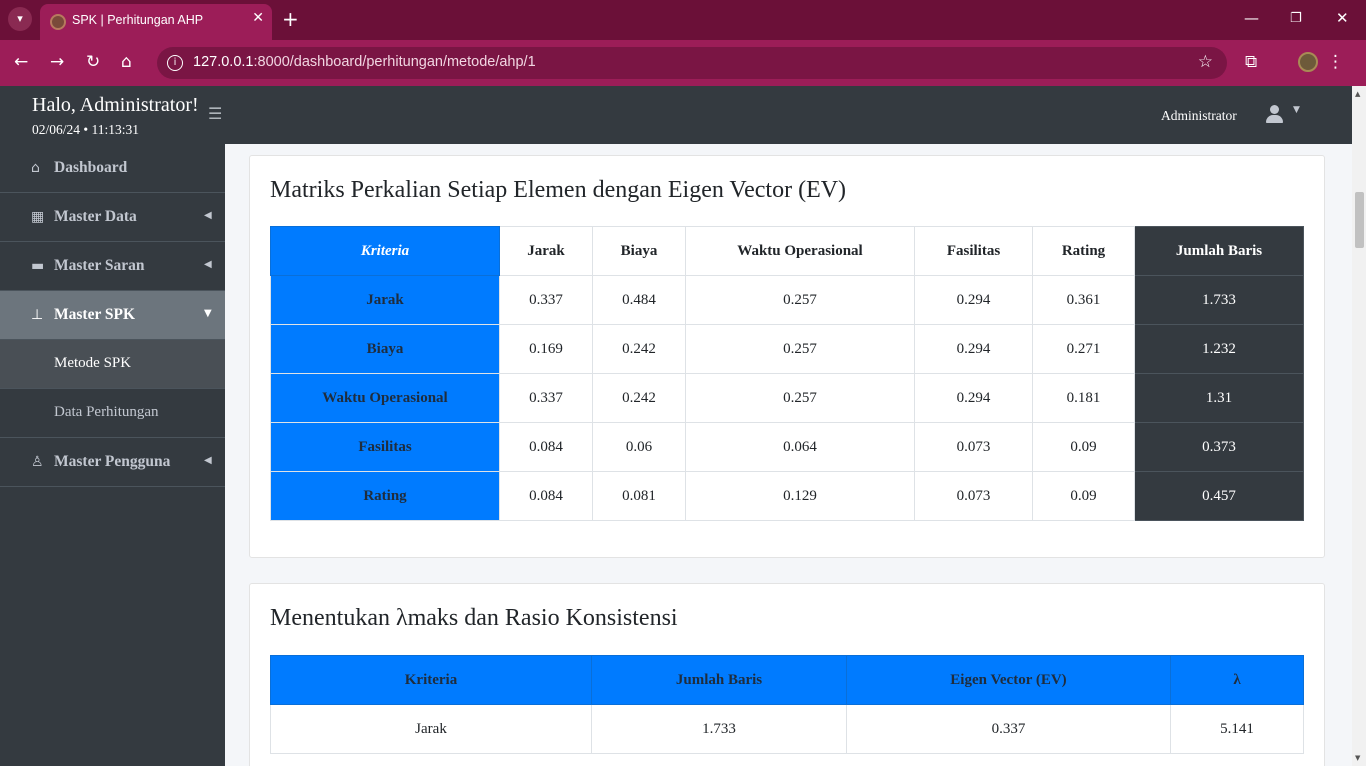 This screenshot has width=1366, height=766. Describe the element at coordinates (474, 618) in the screenshot. I see `card-title: Menentukan λmaks dan Rasio Konsistensi` at that location.